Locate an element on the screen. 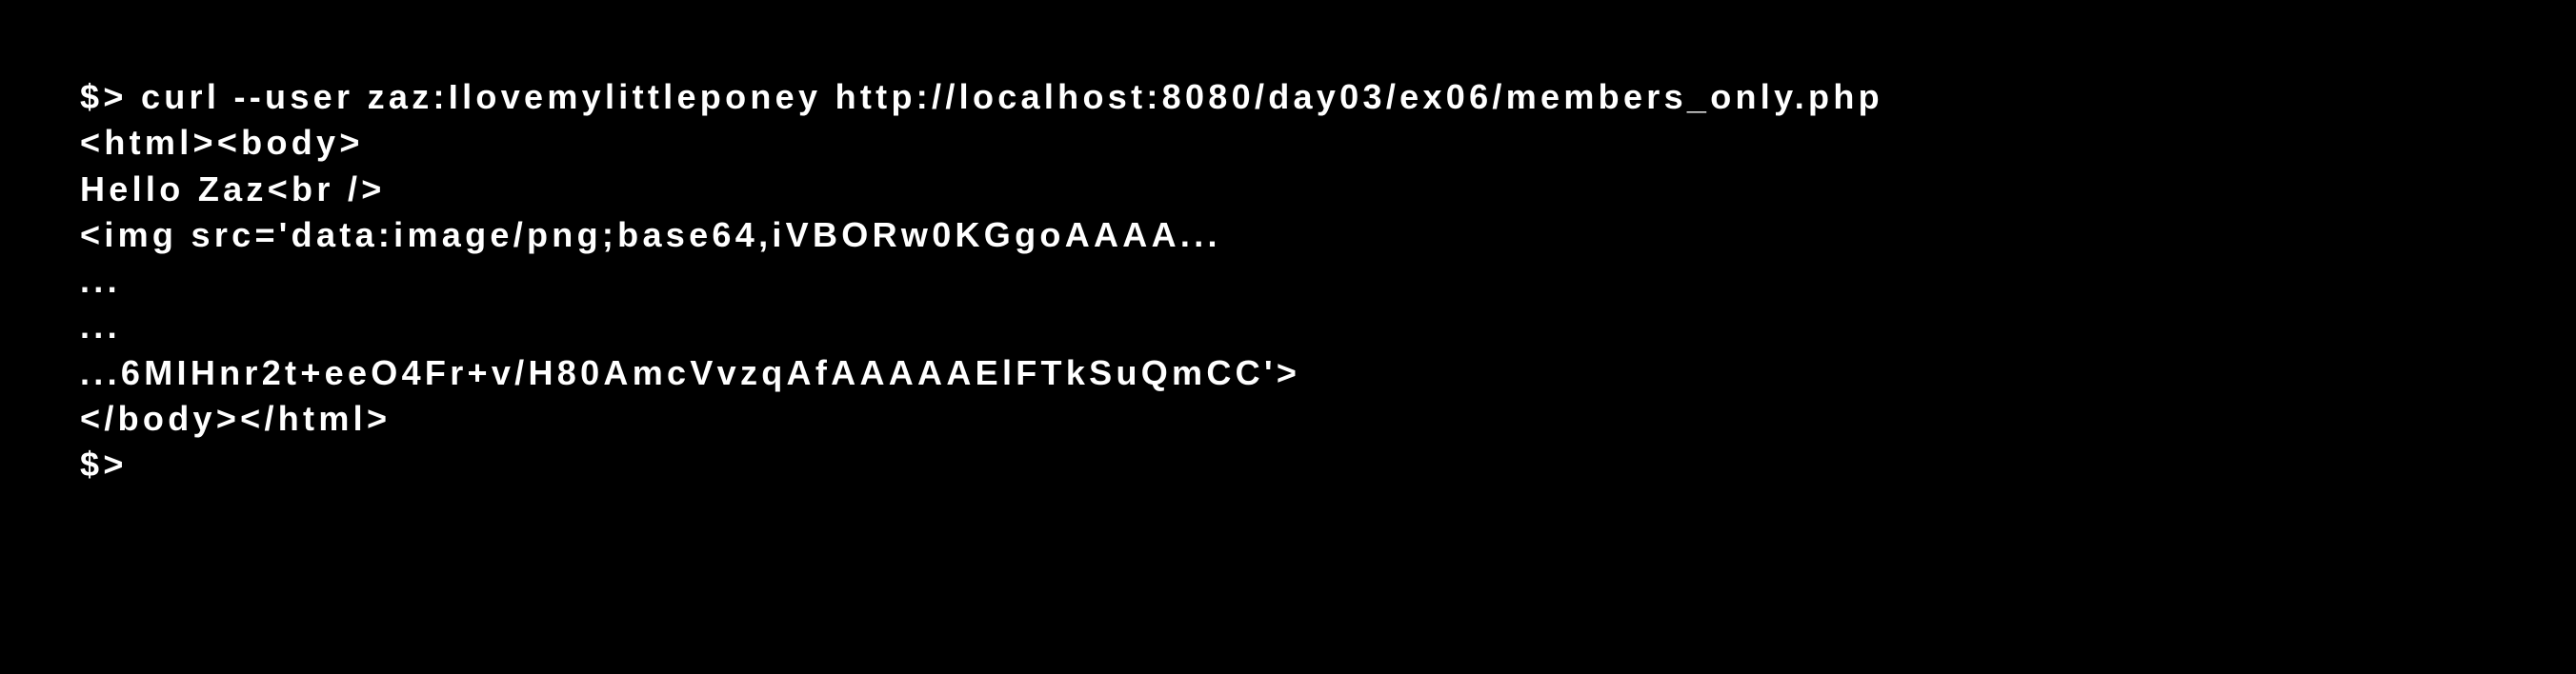 Image resolution: width=2576 pixels, height=674 pixels. terminal-output-line: </body></html> is located at coordinates (236, 419).